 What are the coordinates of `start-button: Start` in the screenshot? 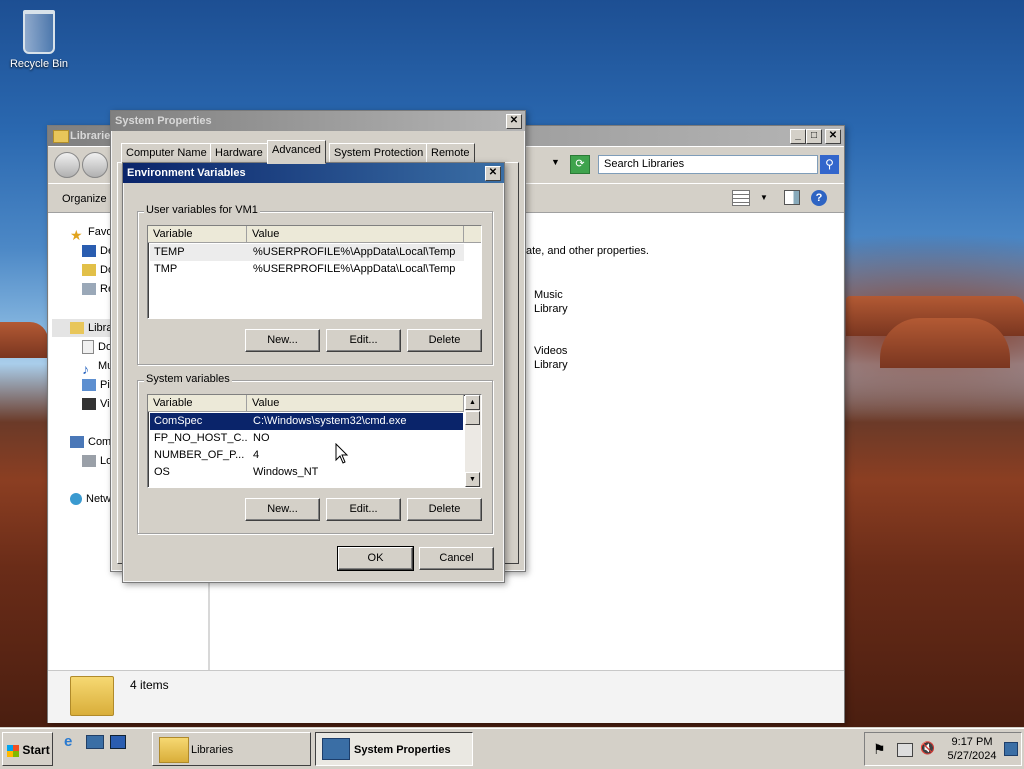 It's located at (27, 749).